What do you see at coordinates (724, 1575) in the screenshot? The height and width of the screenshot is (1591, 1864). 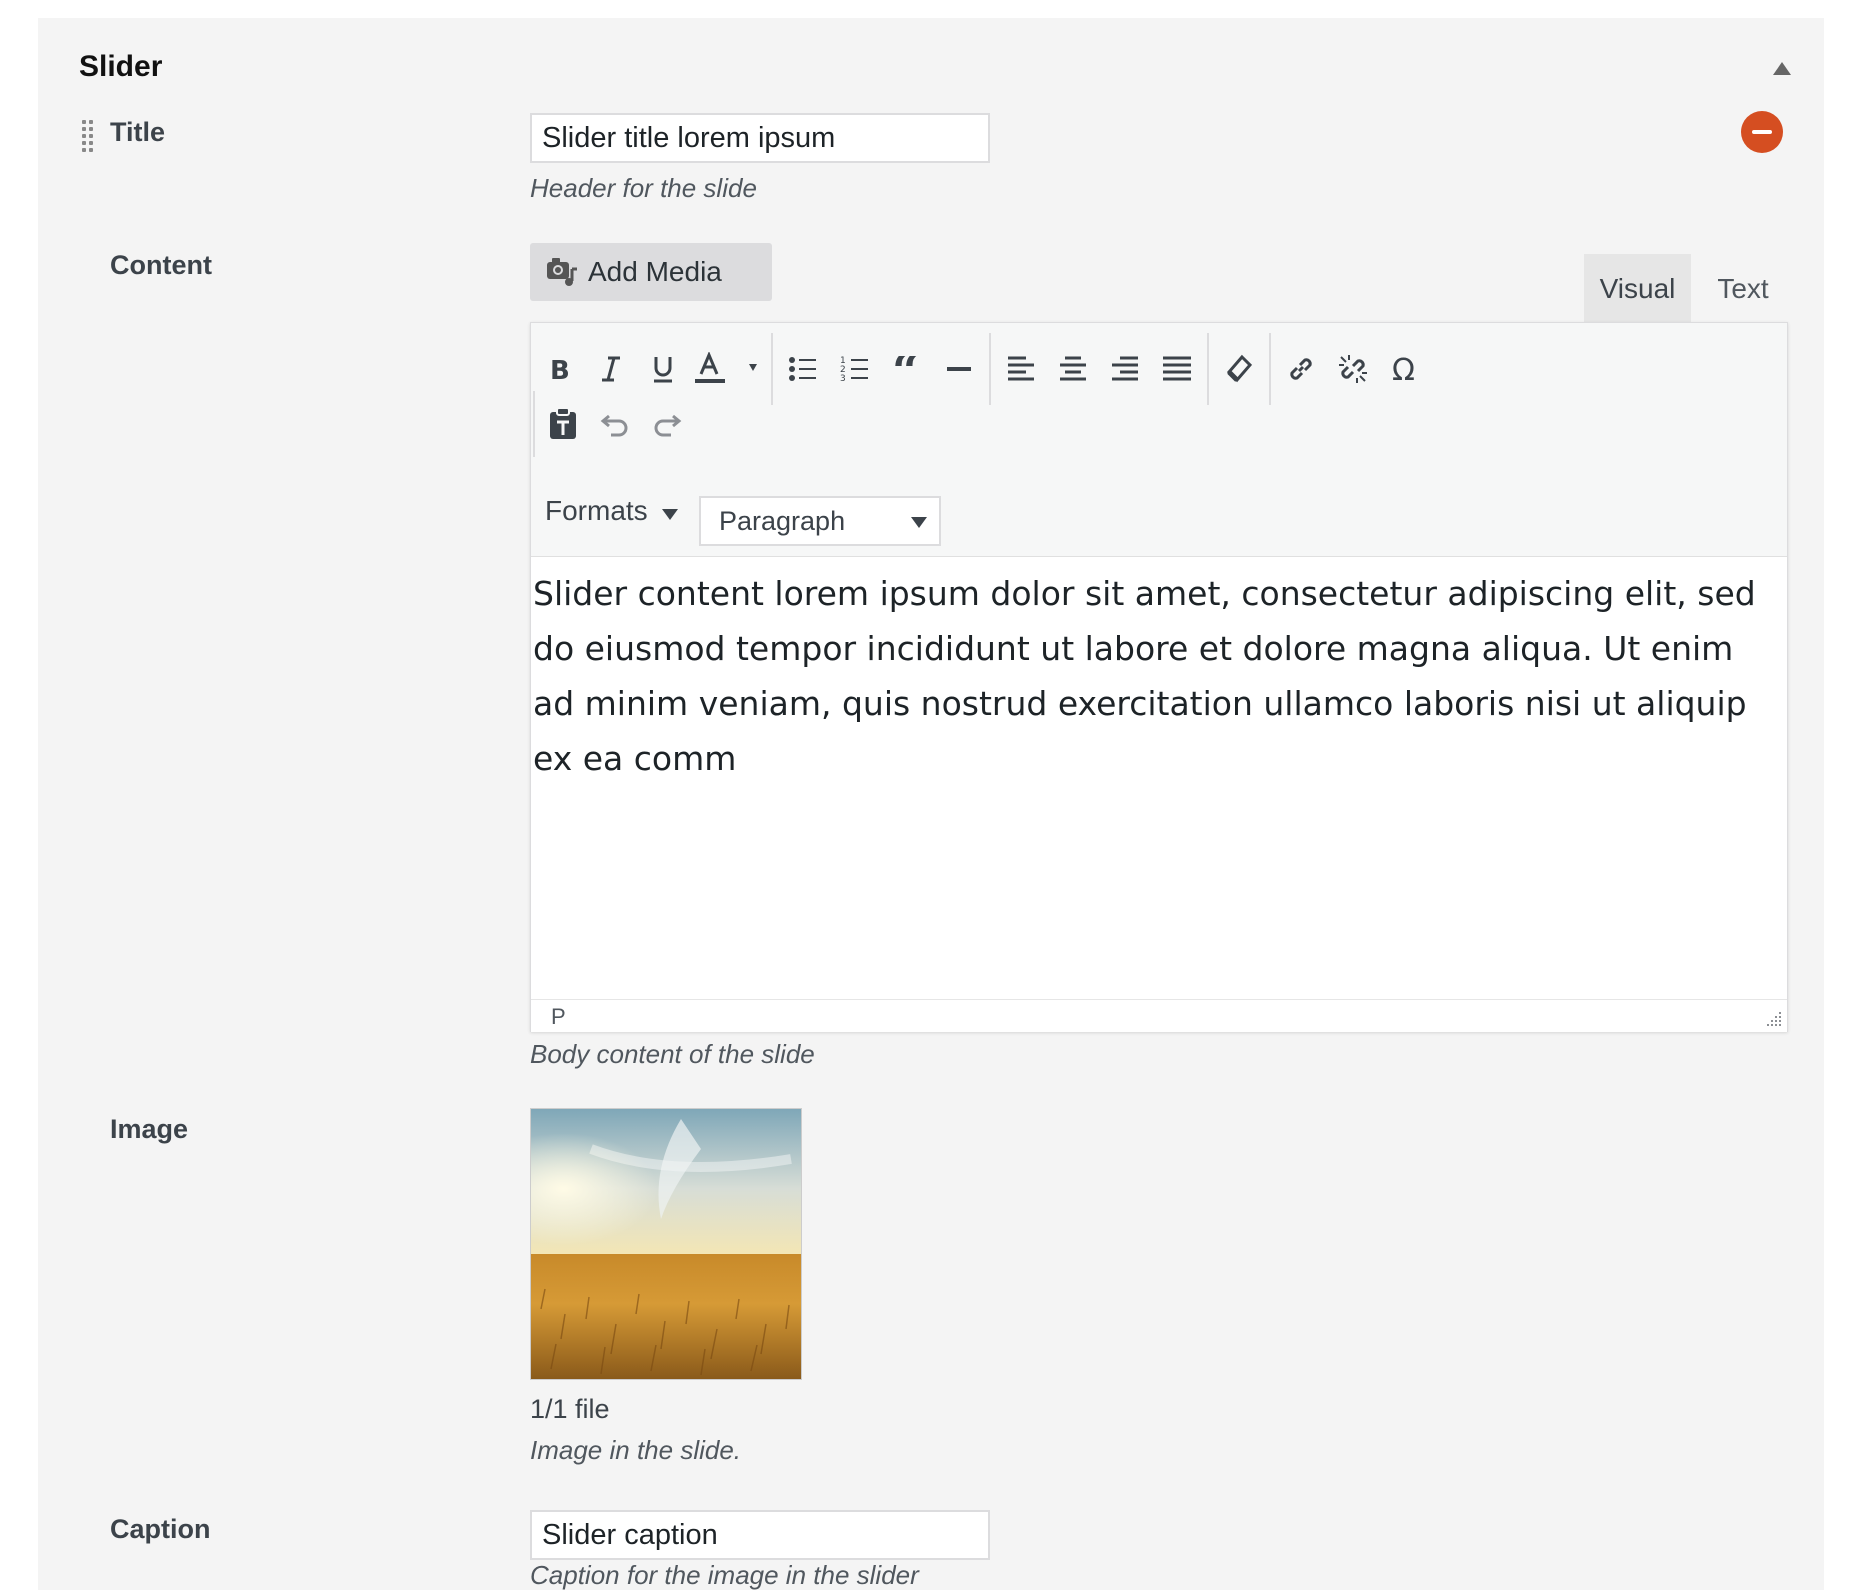 I see `caption-description: Caption for the image in the slider` at bounding box center [724, 1575].